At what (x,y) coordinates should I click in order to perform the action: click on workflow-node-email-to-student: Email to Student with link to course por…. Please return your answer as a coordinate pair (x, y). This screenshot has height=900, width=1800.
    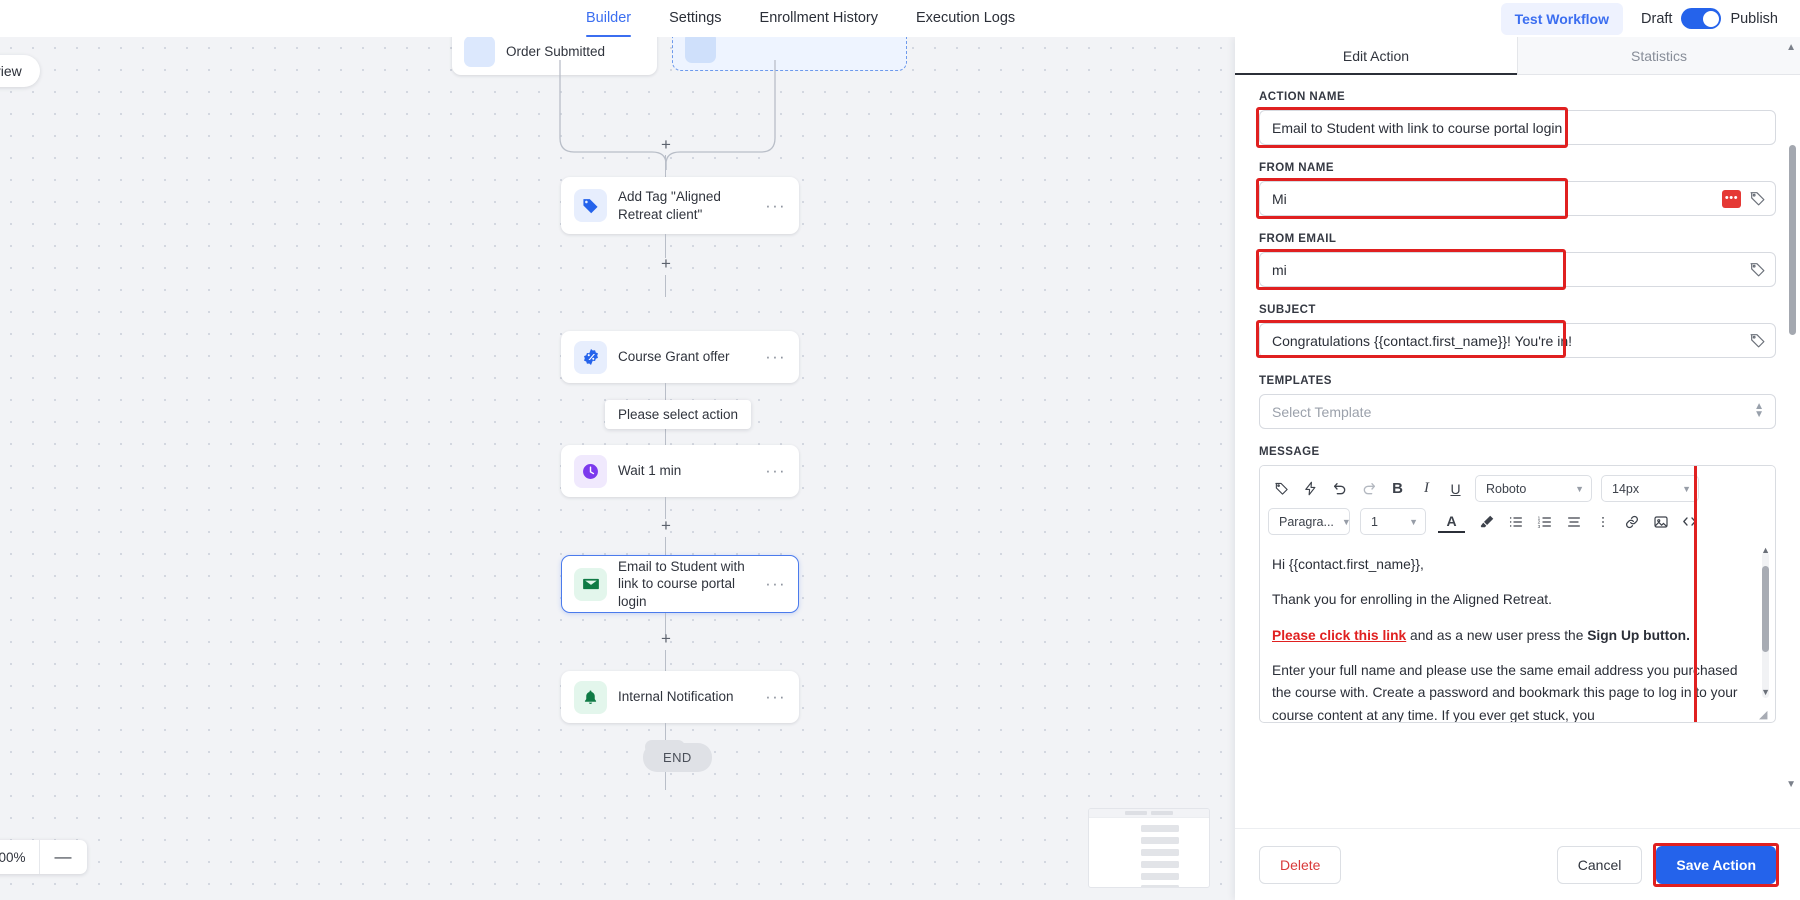
    Looking at the image, I should click on (680, 584).